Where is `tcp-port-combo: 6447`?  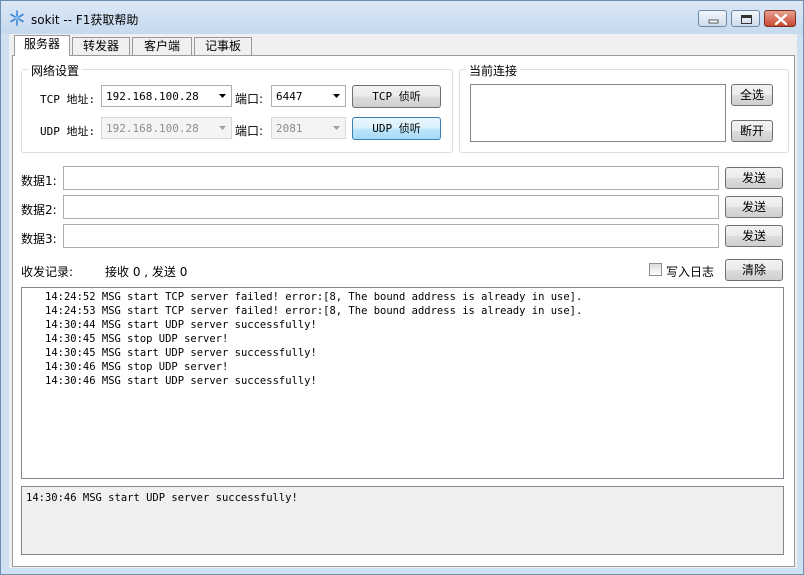 tcp-port-combo: 6447 is located at coordinates (308, 96).